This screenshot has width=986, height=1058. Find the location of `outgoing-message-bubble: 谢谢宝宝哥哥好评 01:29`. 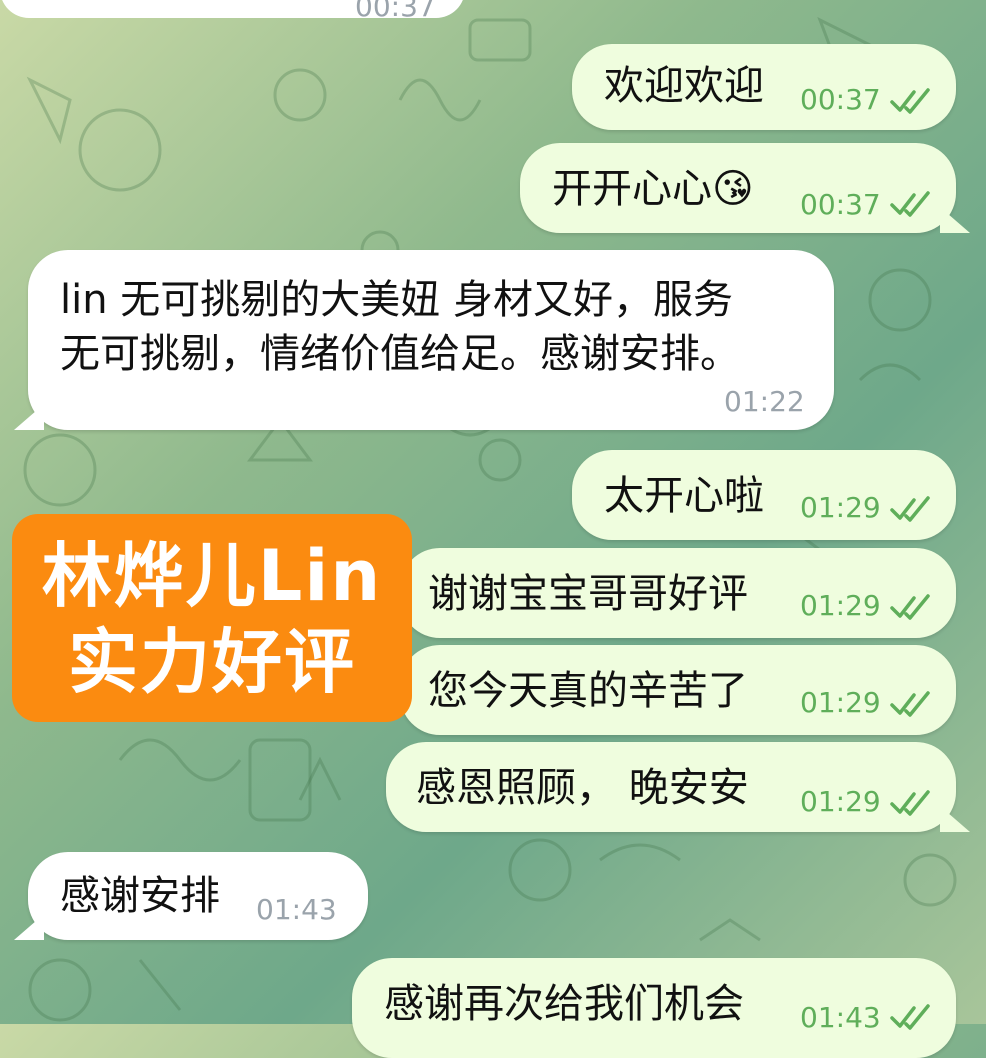

outgoing-message-bubble: 谢谢宝宝哥哥好评 01:29 is located at coordinates (678, 593).